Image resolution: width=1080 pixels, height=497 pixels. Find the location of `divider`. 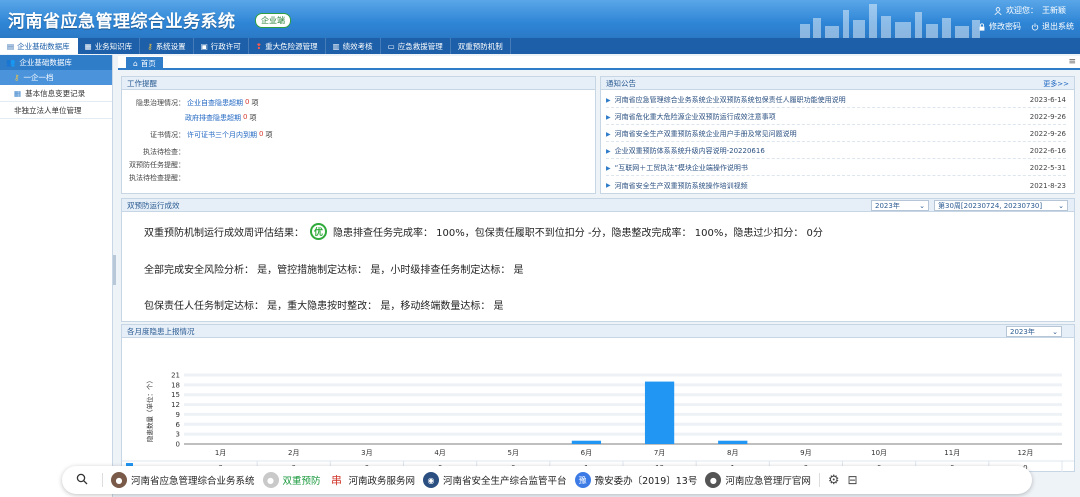

divider is located at coordinates (102, 480).